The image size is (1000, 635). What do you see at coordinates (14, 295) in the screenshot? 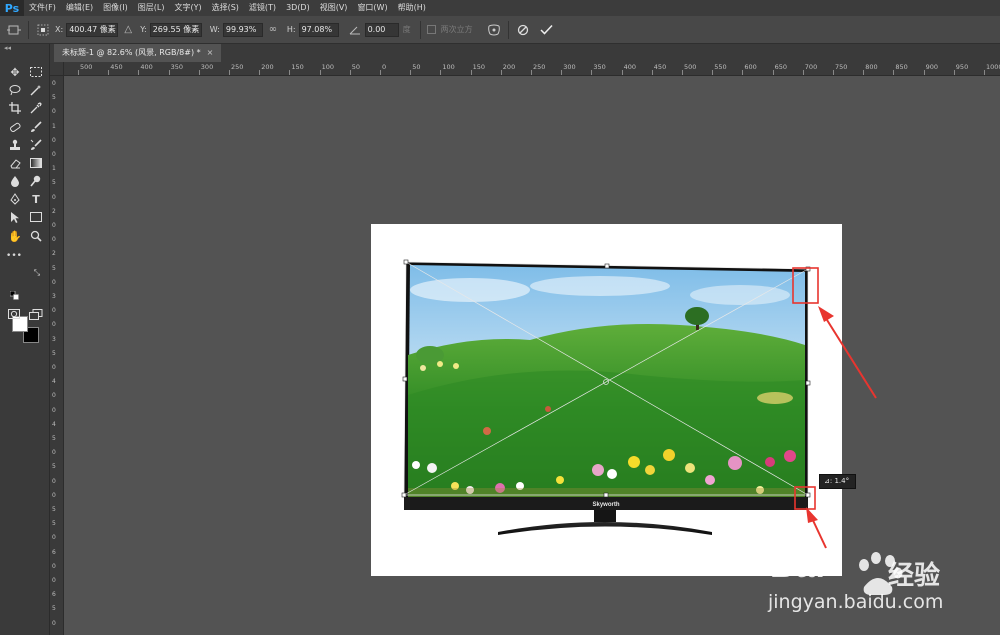
I see `default-colors-icon` at bounding box center [14, 295].